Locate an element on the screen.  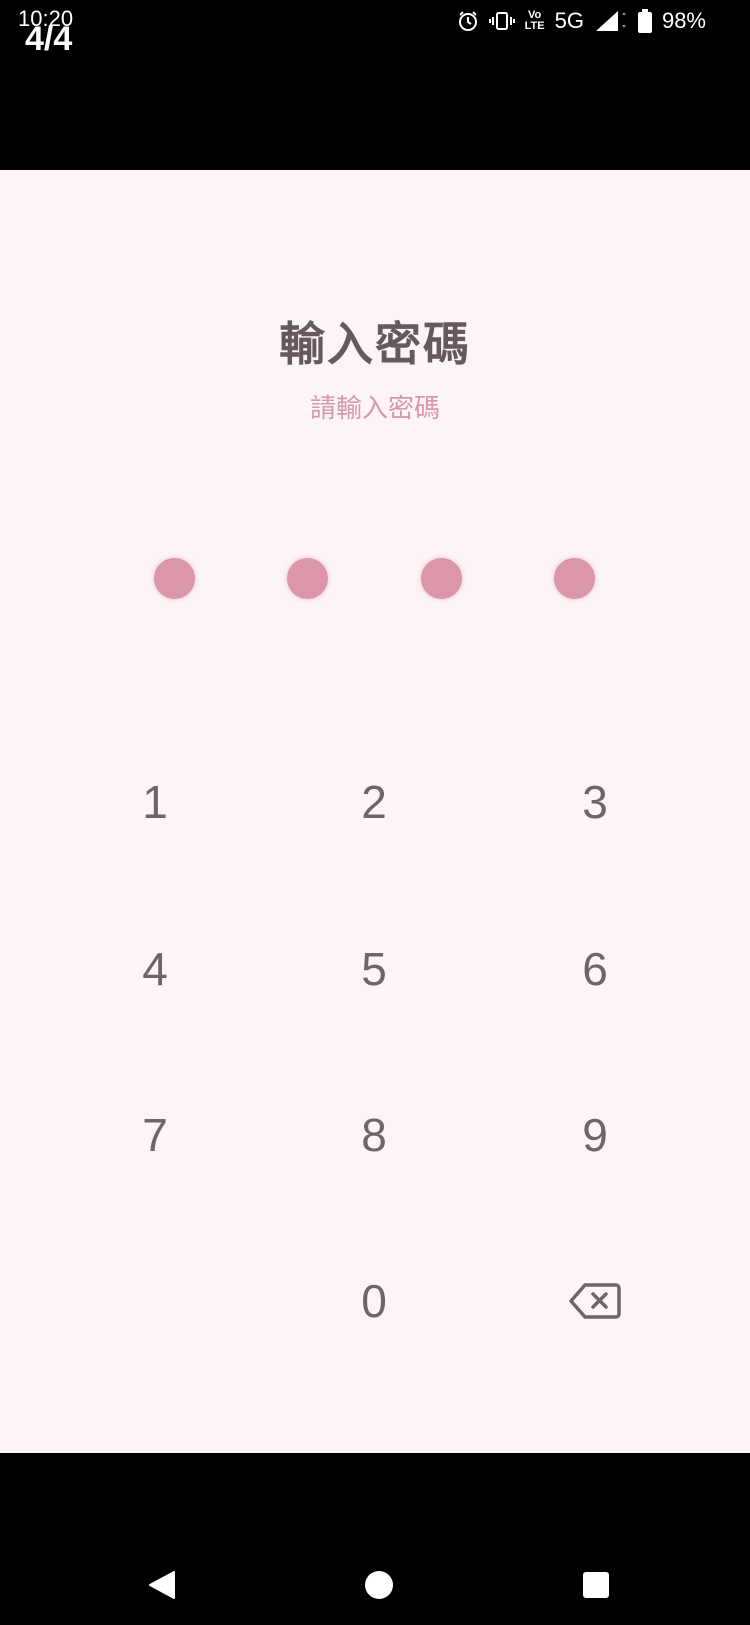
status-icons: Vo LTE 5G 98% is located at coordinates (581, 21).